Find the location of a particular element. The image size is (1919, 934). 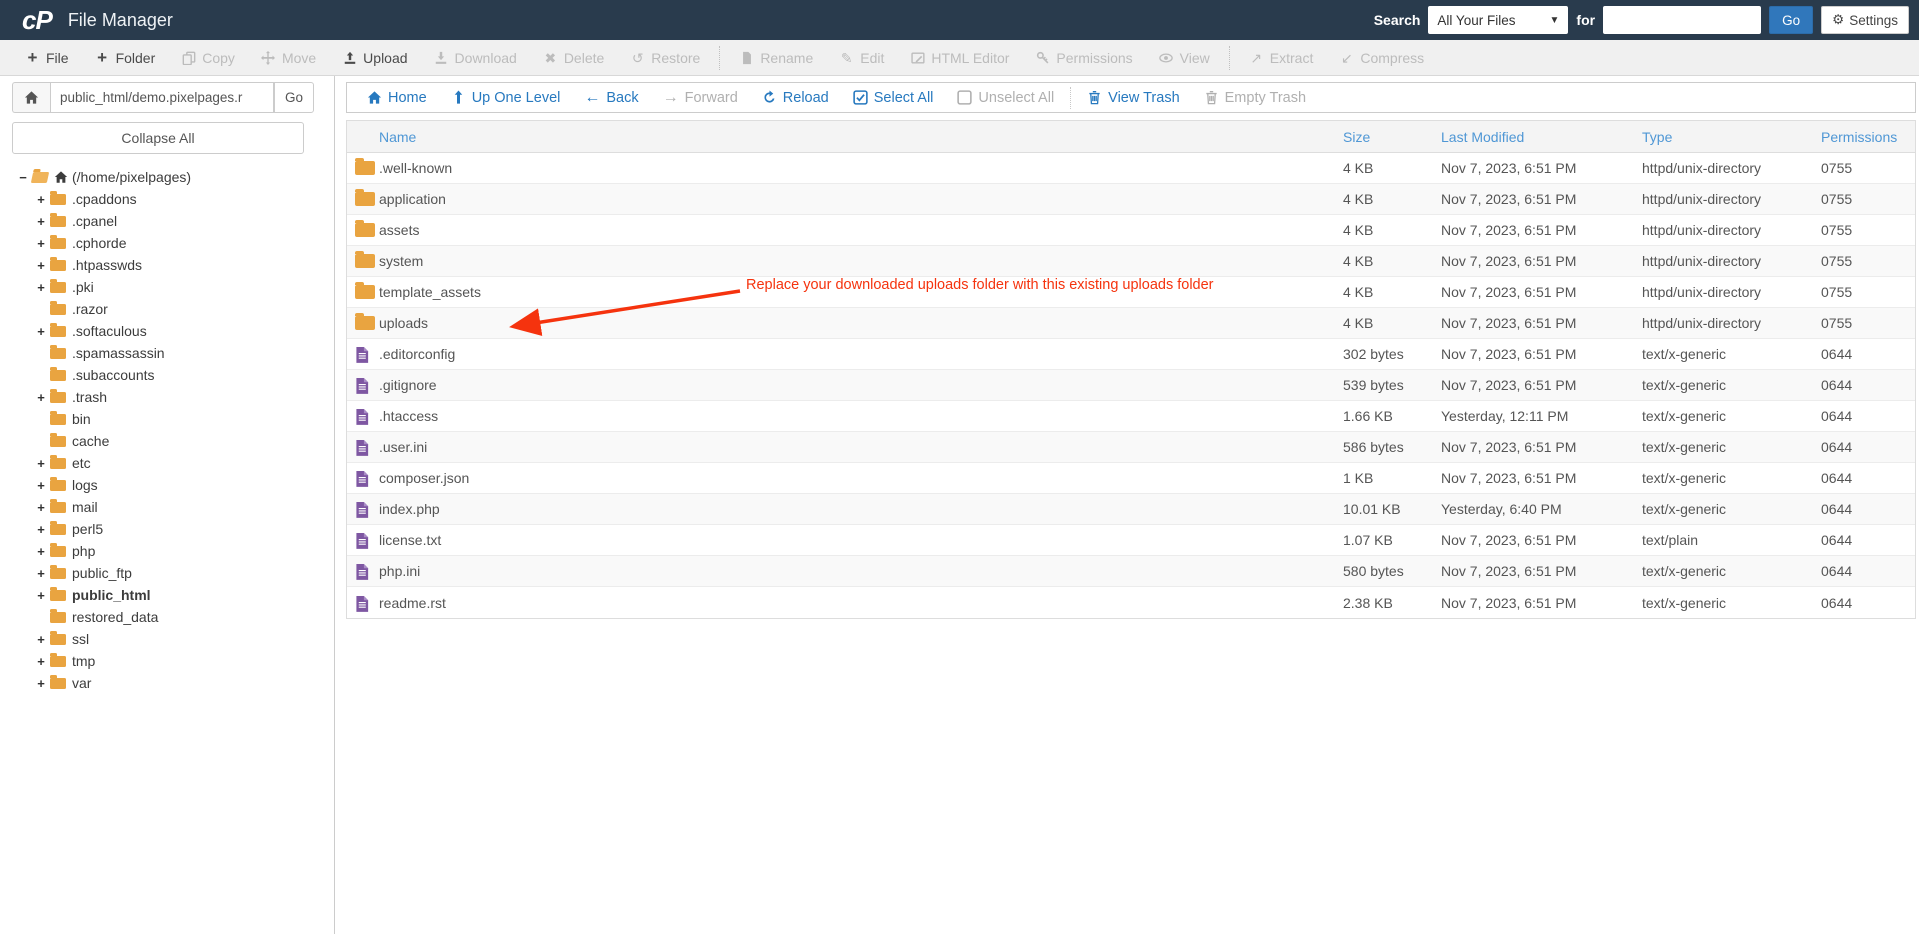

tree-item-label: .subaccounts is located at coordinates (113, 375).